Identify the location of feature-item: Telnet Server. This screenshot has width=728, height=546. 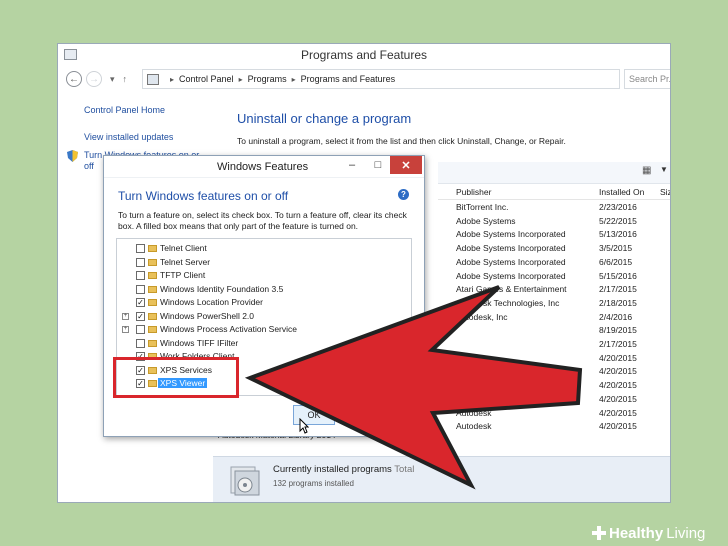
(264, 262).